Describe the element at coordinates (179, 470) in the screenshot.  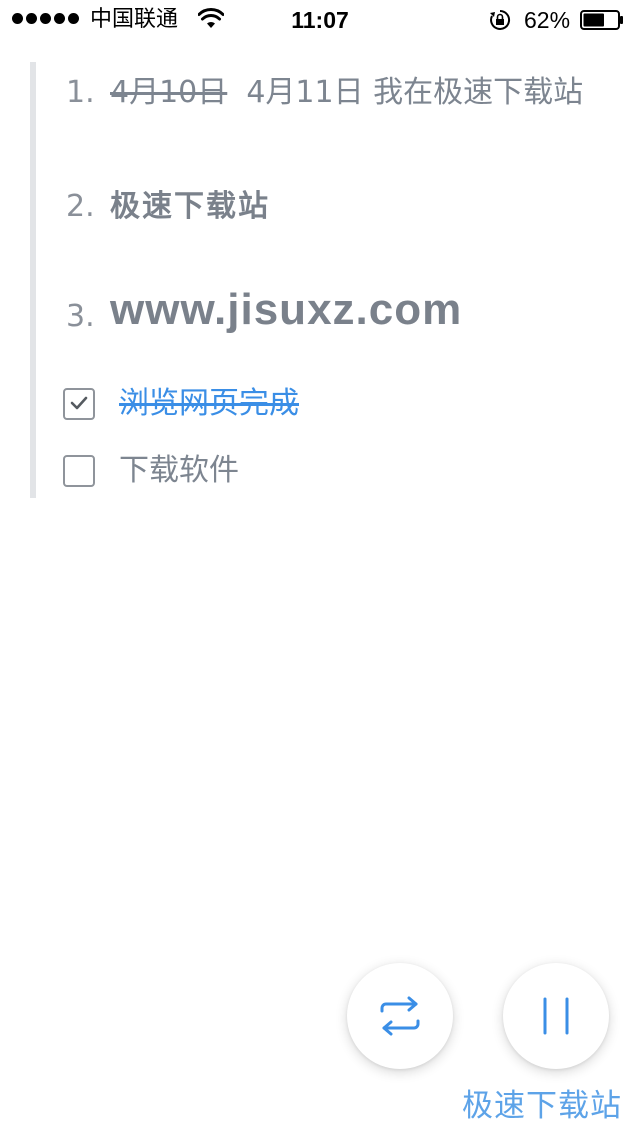
I see `todo-label: 下载软件` at that location.